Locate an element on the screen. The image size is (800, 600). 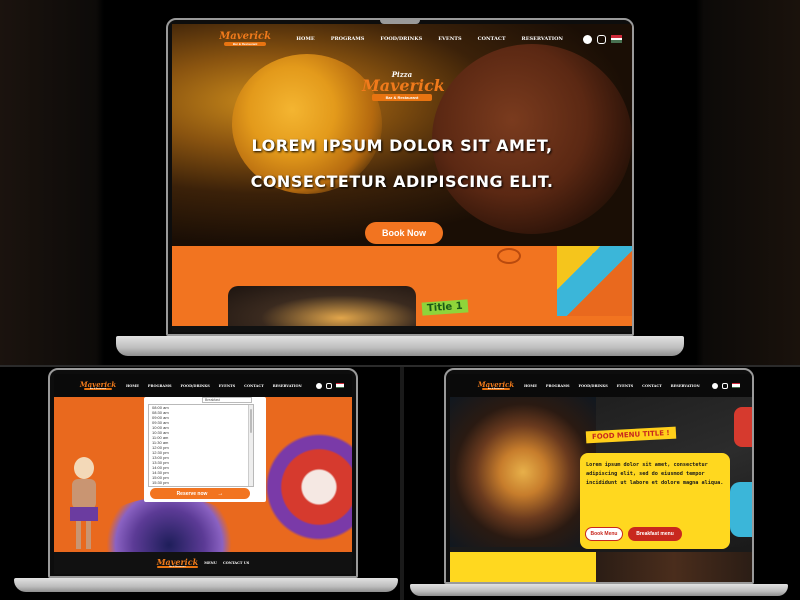
nav-logo: Maverick Bar & Restaurant is located at coordinates (245, 39).